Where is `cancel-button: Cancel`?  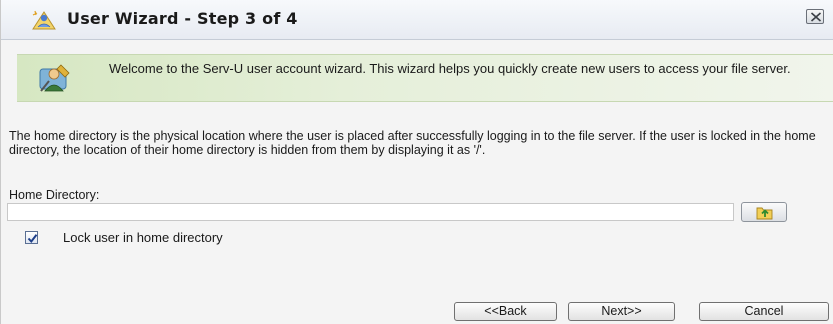 cancel-button: Cancel is located at coordinates (764, 311).